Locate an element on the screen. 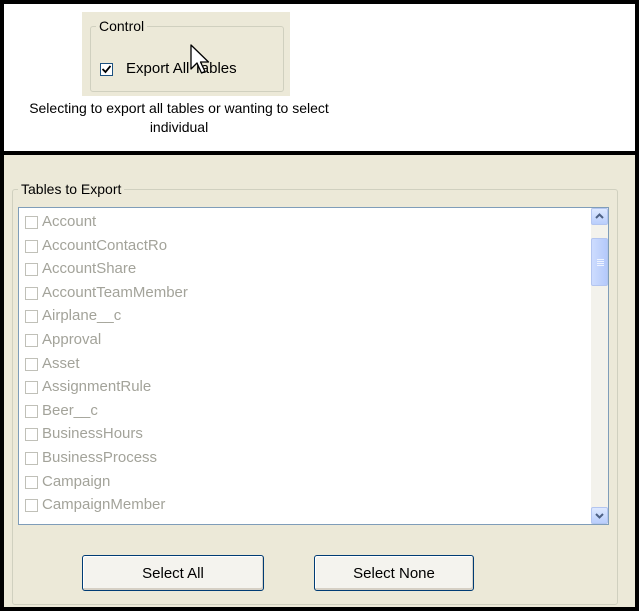 This screenshot has width=639, height=611. table-name: Campaign is located at coordinates (76, 481).